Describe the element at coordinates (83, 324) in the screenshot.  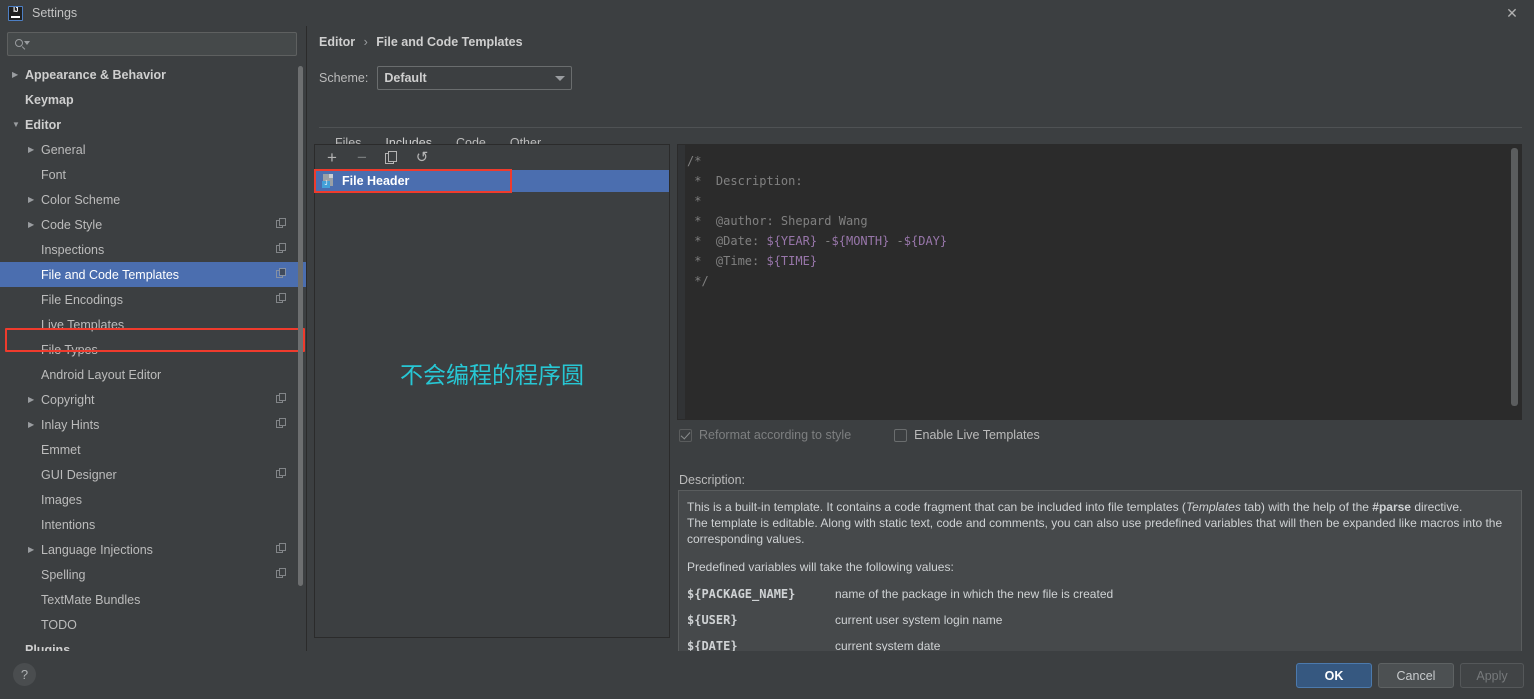
I see `sidebar-item-label: Live Templates` at that location.